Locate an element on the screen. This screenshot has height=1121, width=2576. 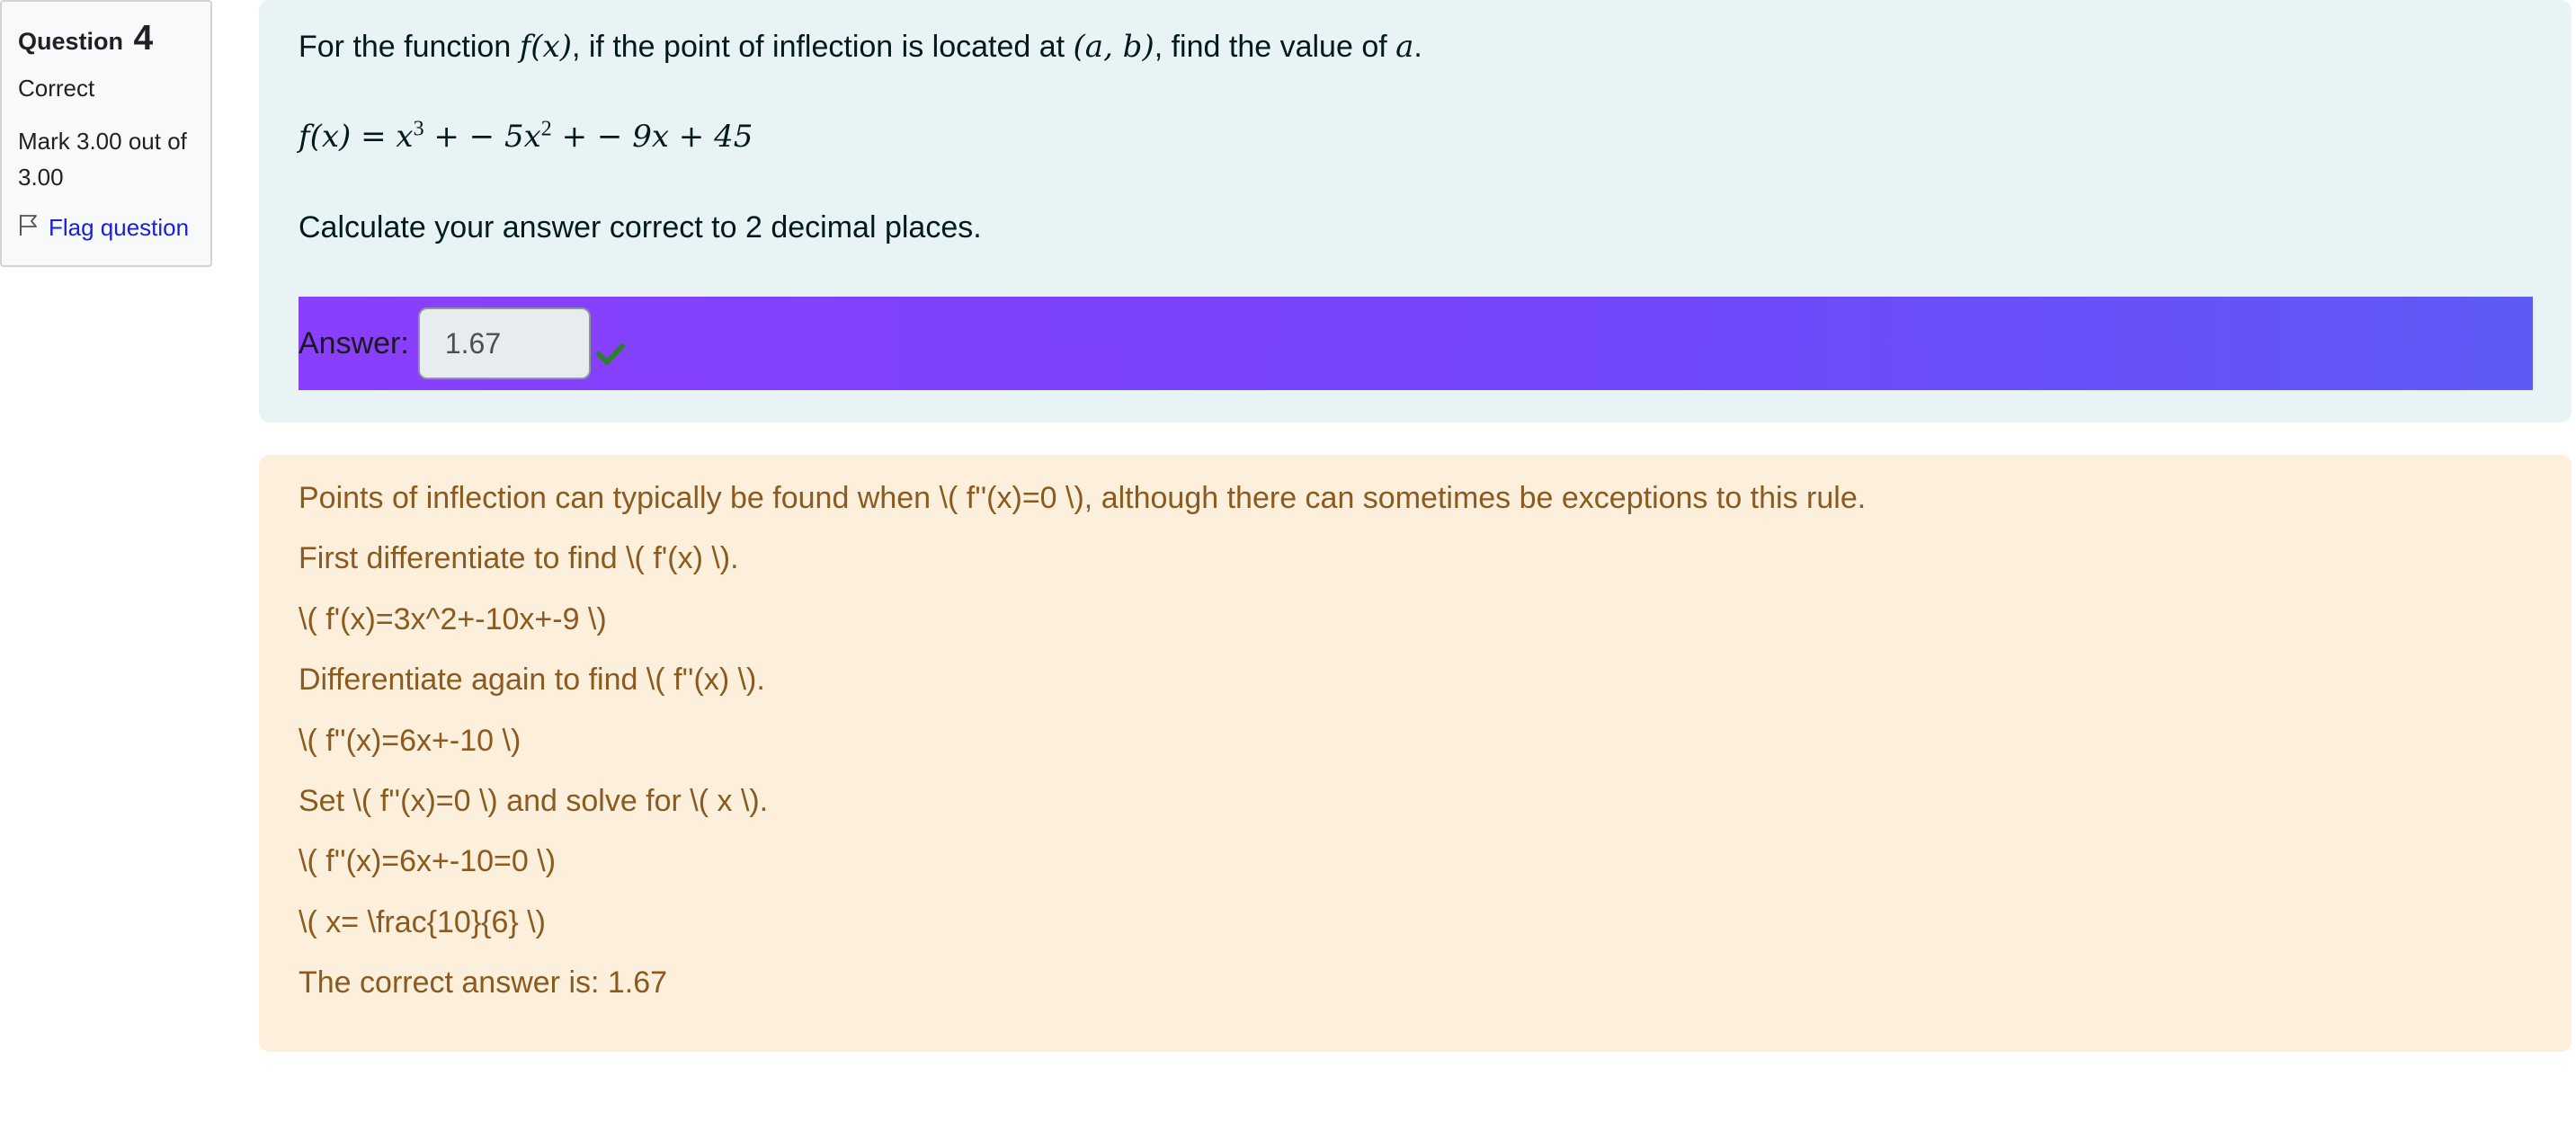
answer-label: Answer: is located at coordinates (354, 342).